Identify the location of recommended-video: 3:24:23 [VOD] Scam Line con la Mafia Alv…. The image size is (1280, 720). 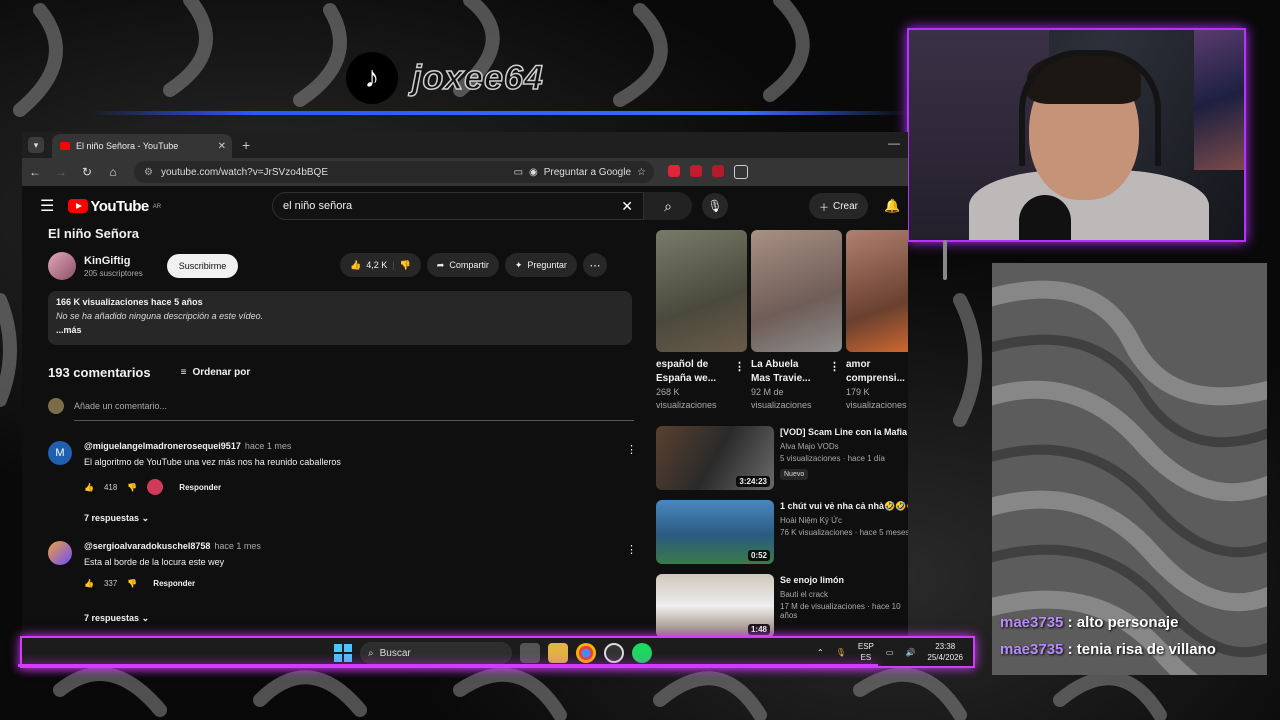
(782, 459).